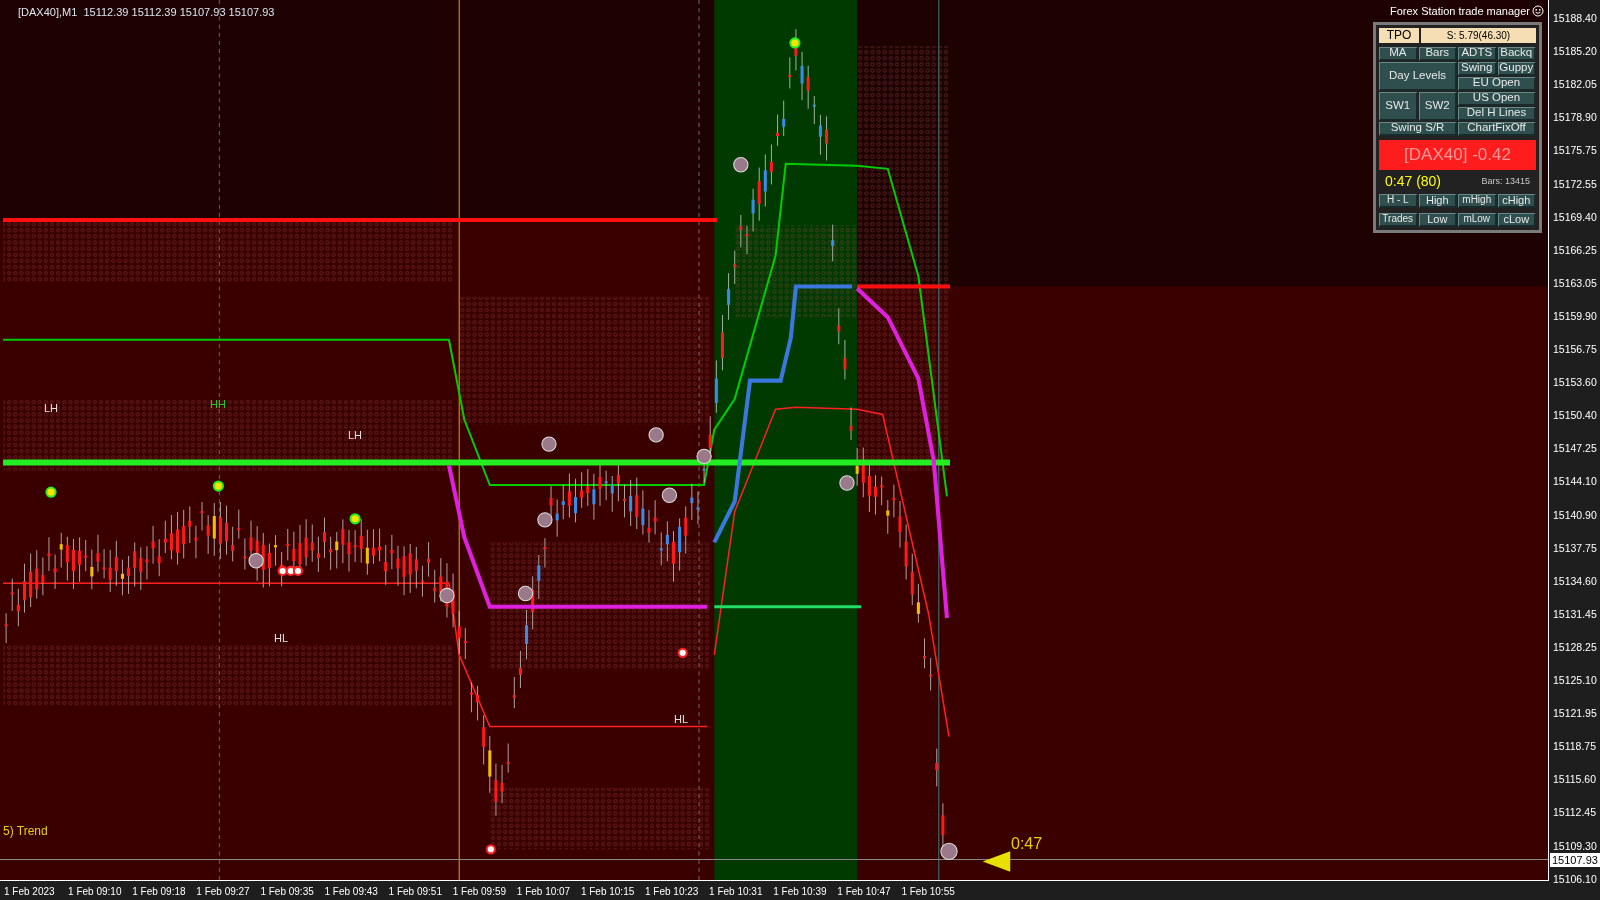 The width and height of the screenshot is (1600, 900). Describe the element at coordinates (1575, 151) in the screenshot. I see `price-tick-label: 15175.75` at that location.